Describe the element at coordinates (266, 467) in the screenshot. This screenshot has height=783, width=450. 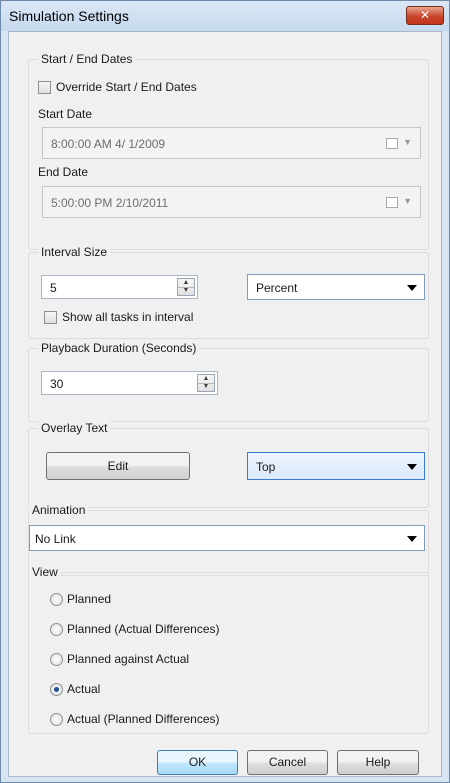
I see `overlay-position-value: Top` at that location.